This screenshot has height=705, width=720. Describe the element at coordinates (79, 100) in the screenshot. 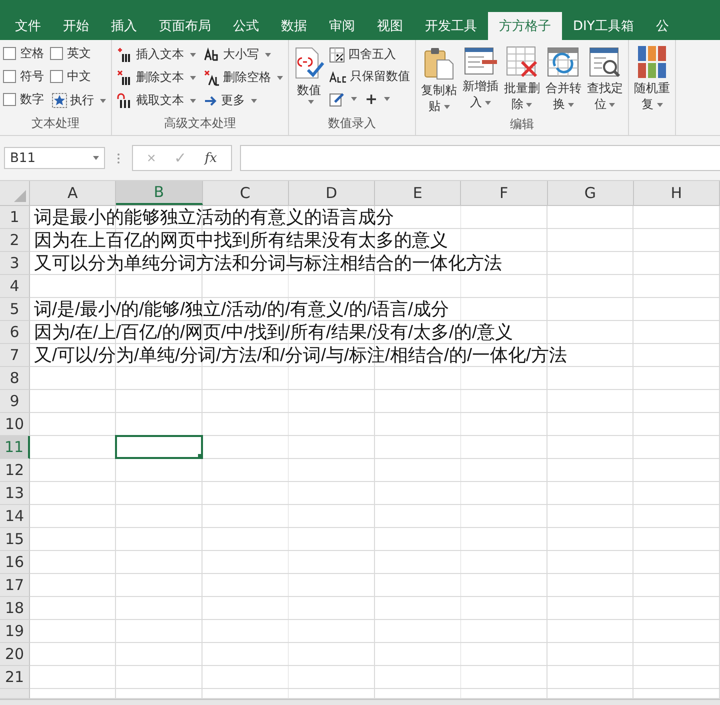

I see `run-button: 执行` at that location.